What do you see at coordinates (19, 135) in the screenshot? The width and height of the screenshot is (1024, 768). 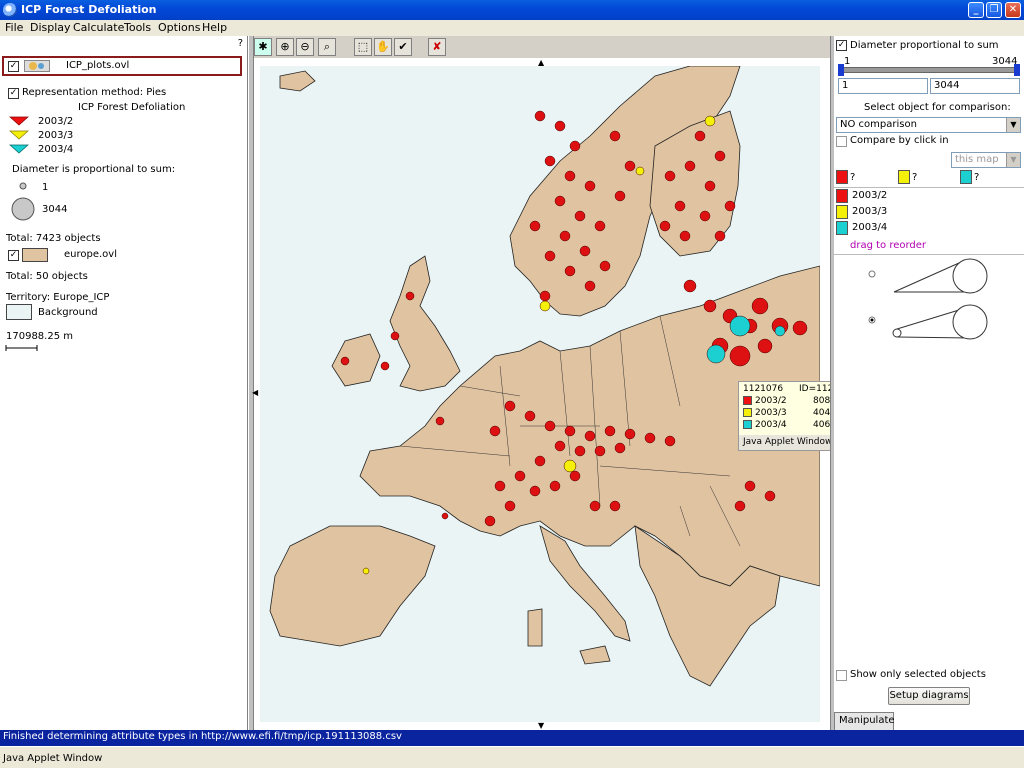 I see `pie-class-icons` at bounding box center [19, 135].